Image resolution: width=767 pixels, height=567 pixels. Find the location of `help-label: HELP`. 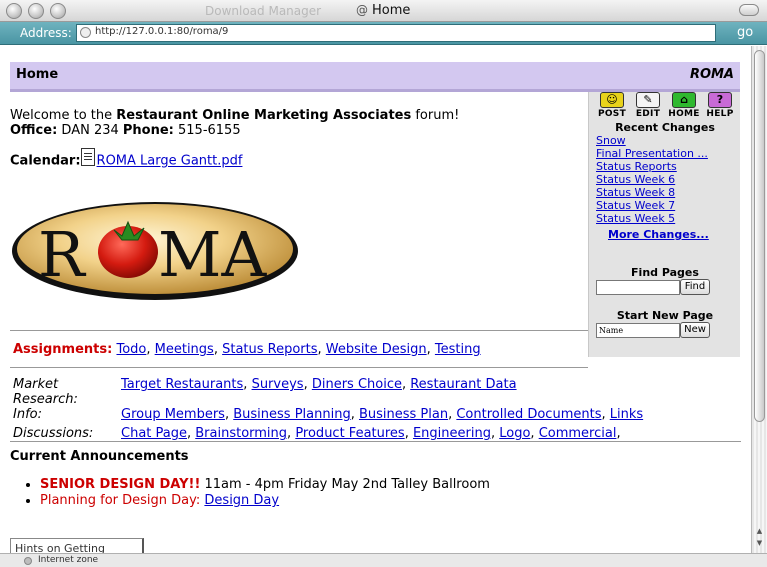

help-label: HELP is located at coordinates (720, 114).